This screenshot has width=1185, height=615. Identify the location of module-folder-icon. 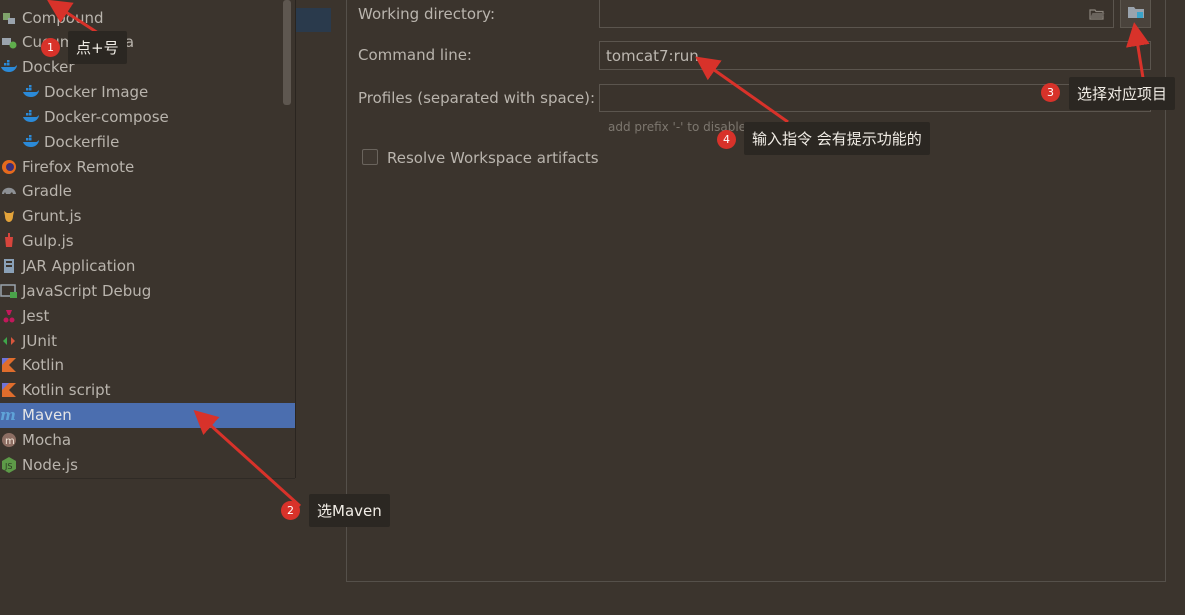
(1136, 14).